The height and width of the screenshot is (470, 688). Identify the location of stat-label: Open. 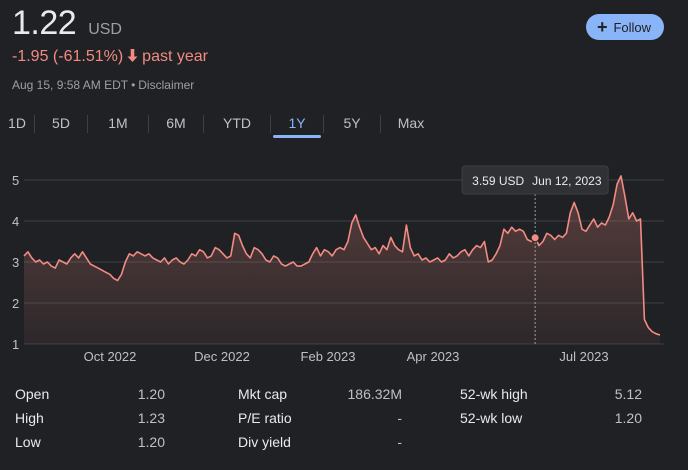
(32, 394).